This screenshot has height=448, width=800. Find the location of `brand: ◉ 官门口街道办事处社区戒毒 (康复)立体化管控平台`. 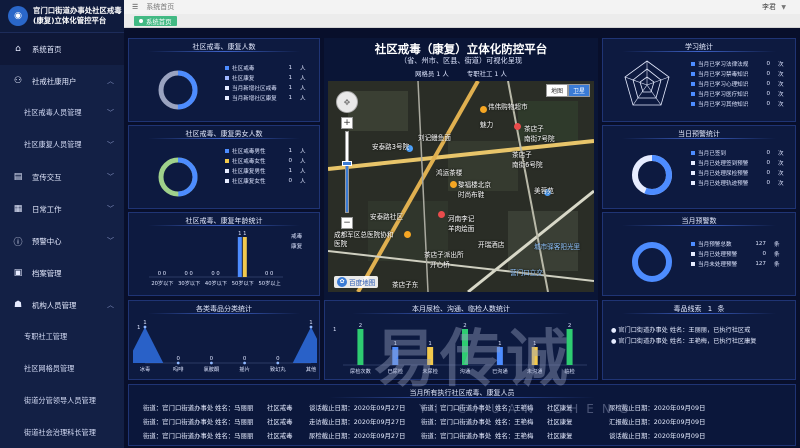

brand: ◉ 官门口街道办事处社区戒毒 (康复)立体化管控平台 is located at coordinates (62, 16).